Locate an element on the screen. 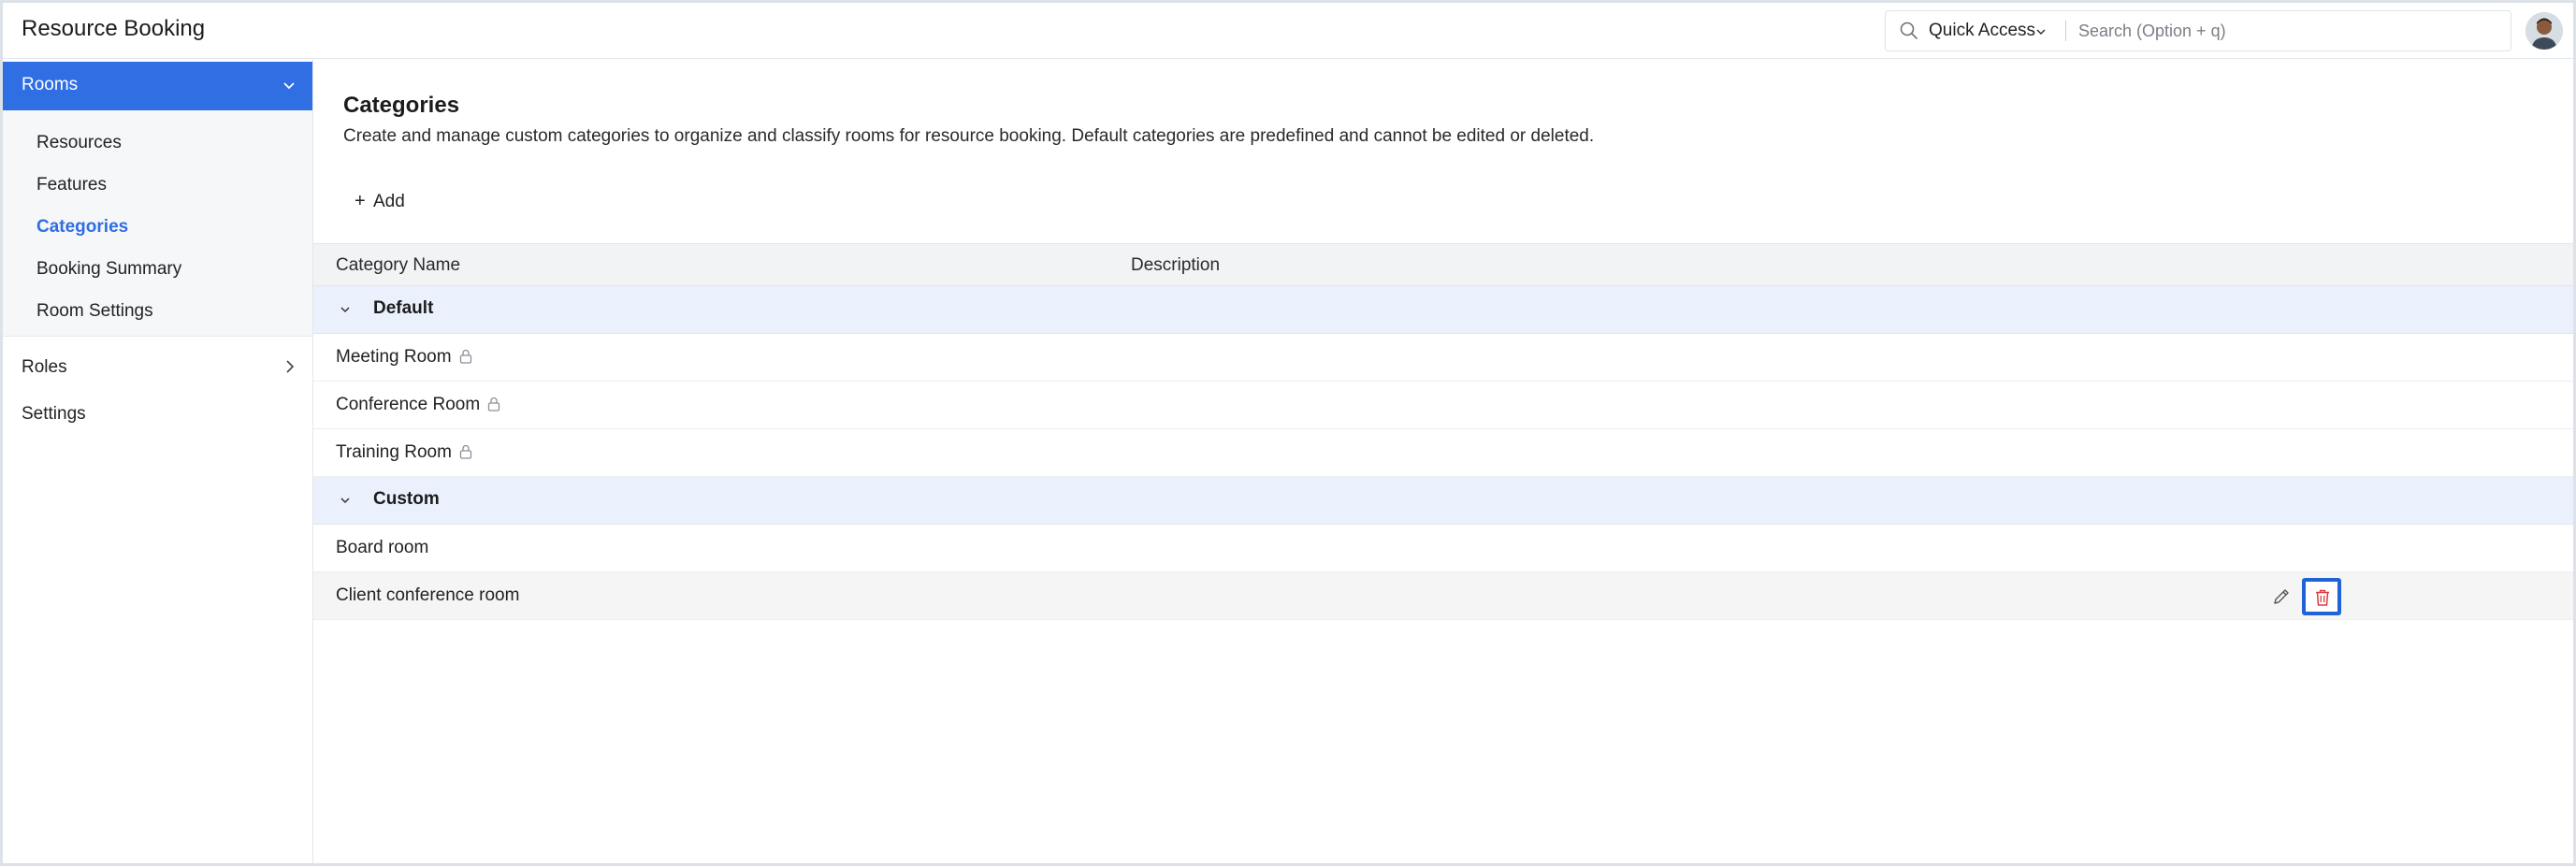  sidebar-item-label: Rooms is located at coordinates (50, 84).